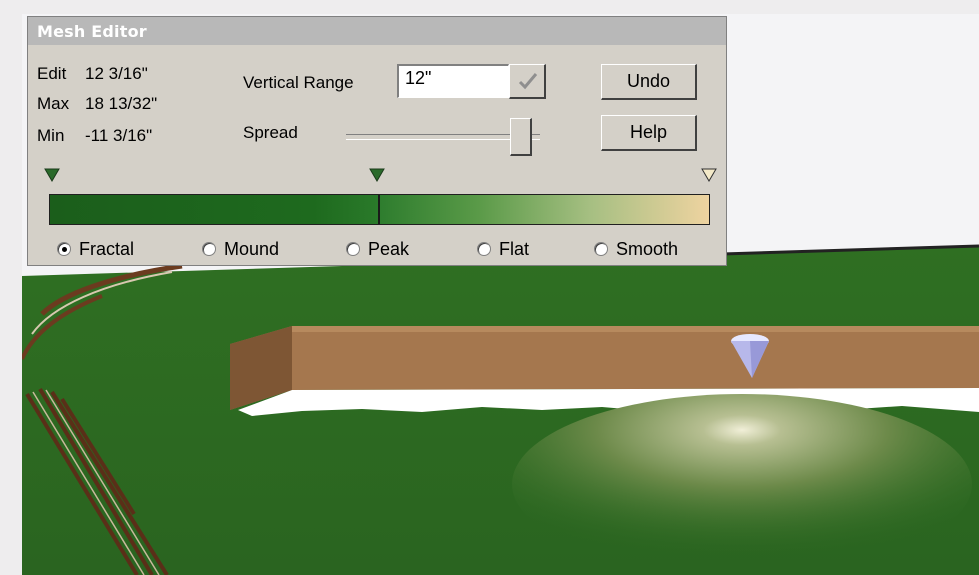 The width and height of the screenshot is (979, 575). What do you see at coordinates (92, 31) in the screenshot?
I see `window-title: Mesh Editor` at bounding box center [92, 31].